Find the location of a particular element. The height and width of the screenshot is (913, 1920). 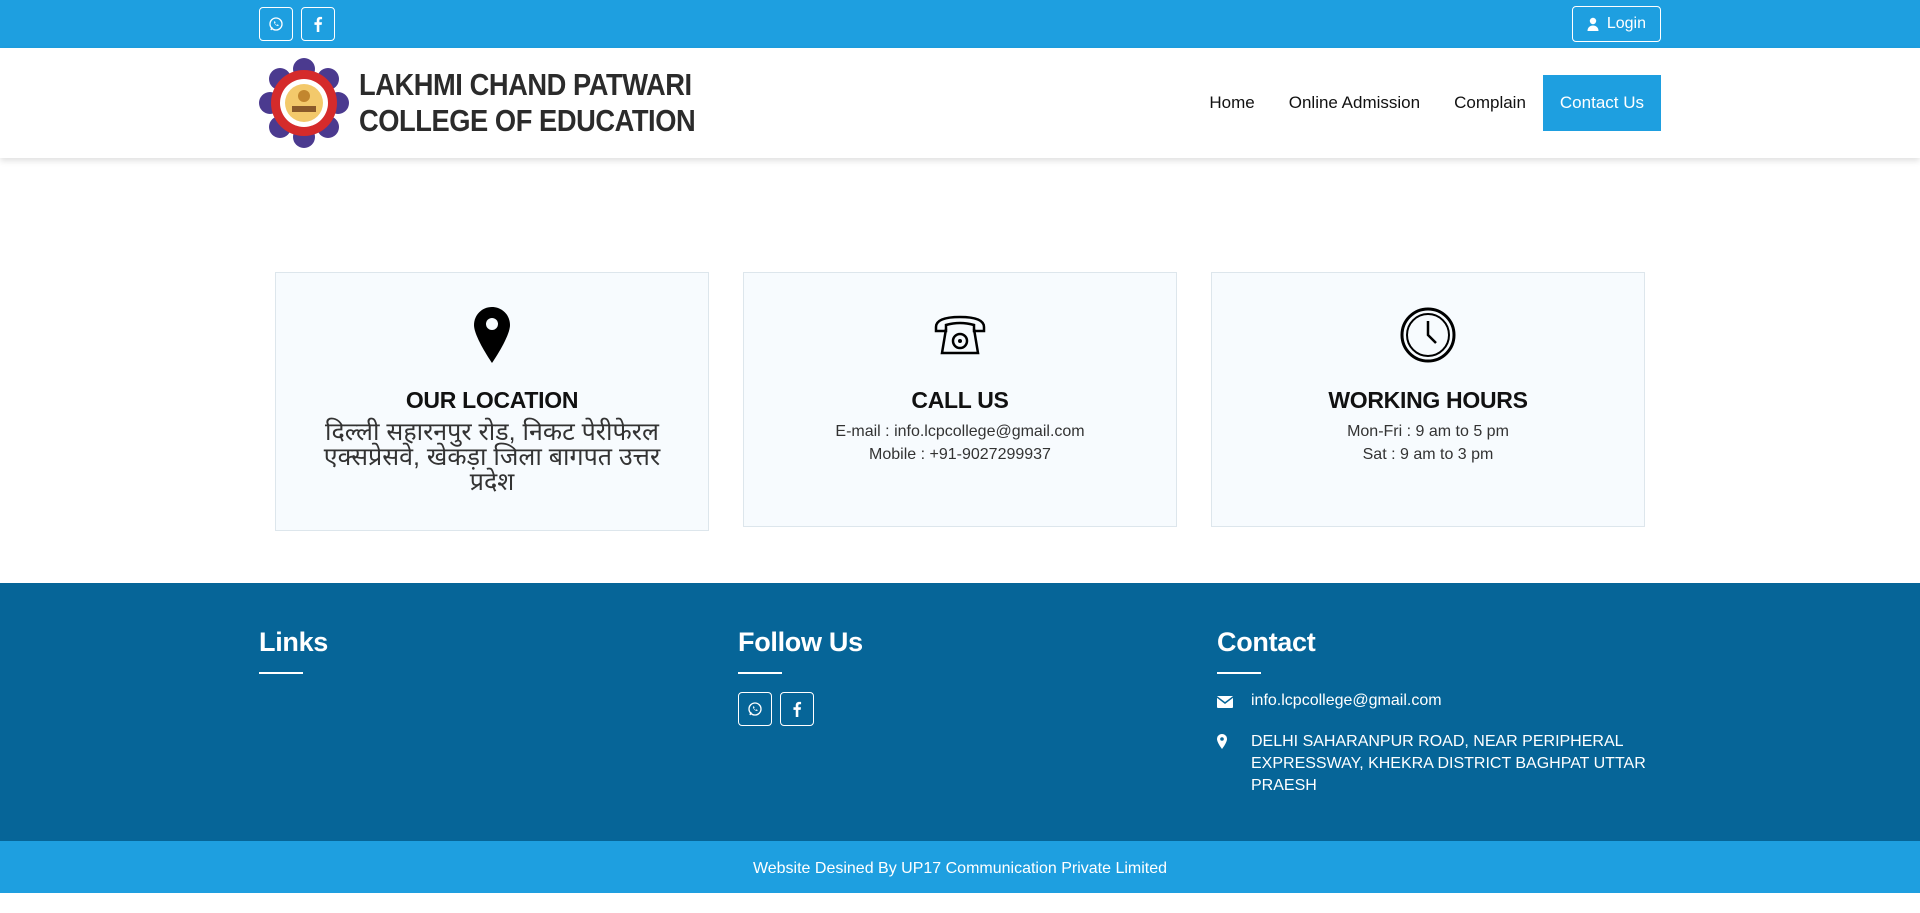

clock-icon is located at coordinates (1428, 335).